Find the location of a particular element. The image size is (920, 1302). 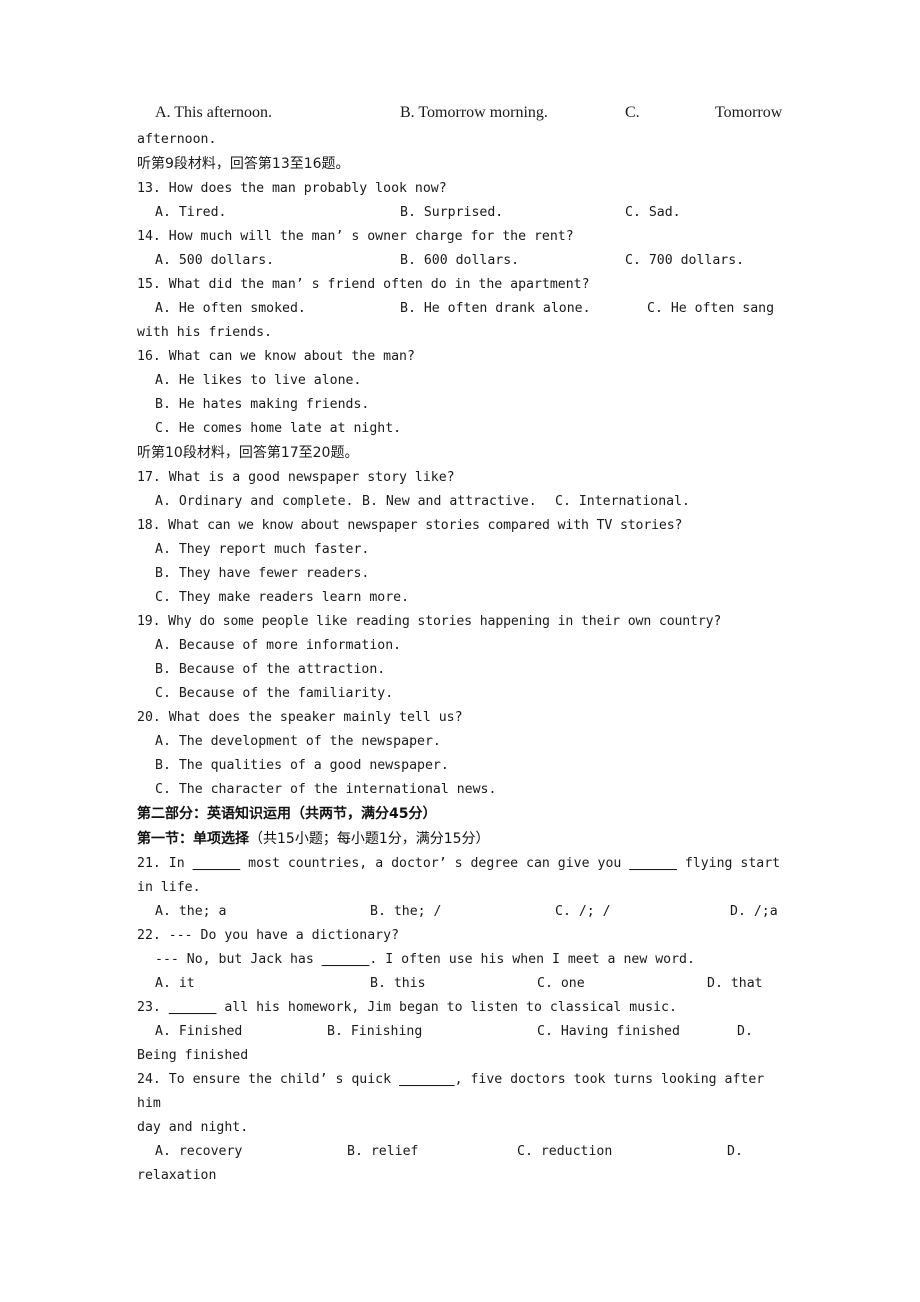

question-19-option-c: C. Because of the familiarity. is located at coordinates (274, 693).